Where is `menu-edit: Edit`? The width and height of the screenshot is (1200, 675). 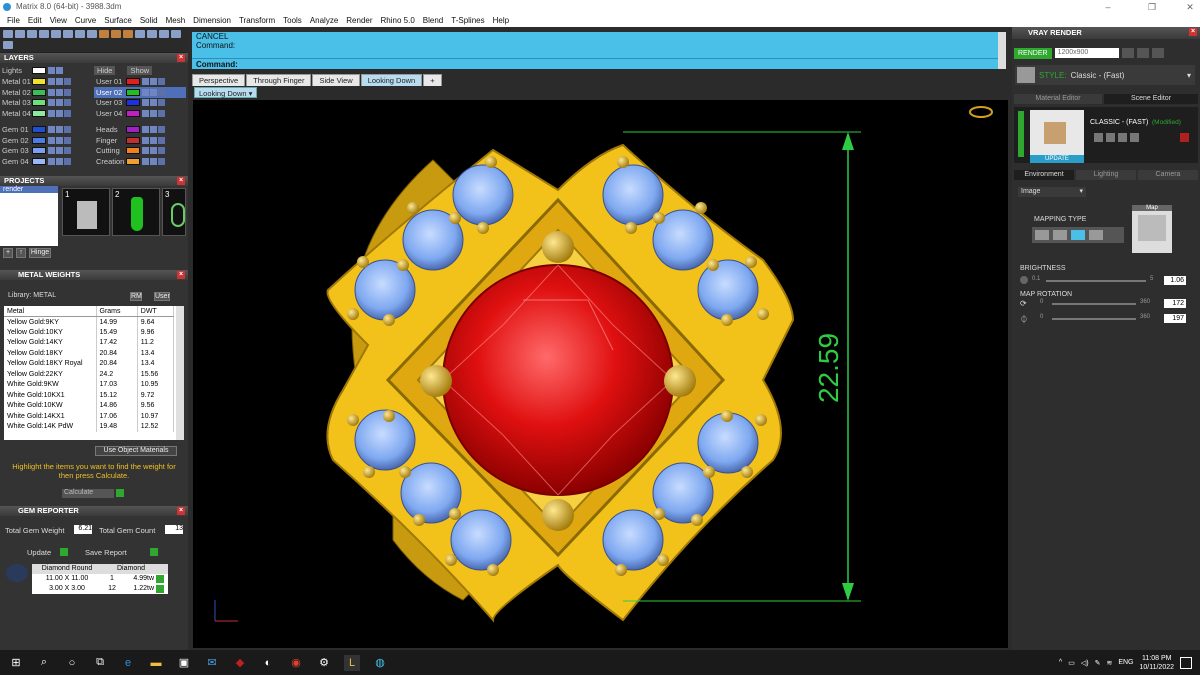 menu-edit: Edit is located at coordinates (35, 20).